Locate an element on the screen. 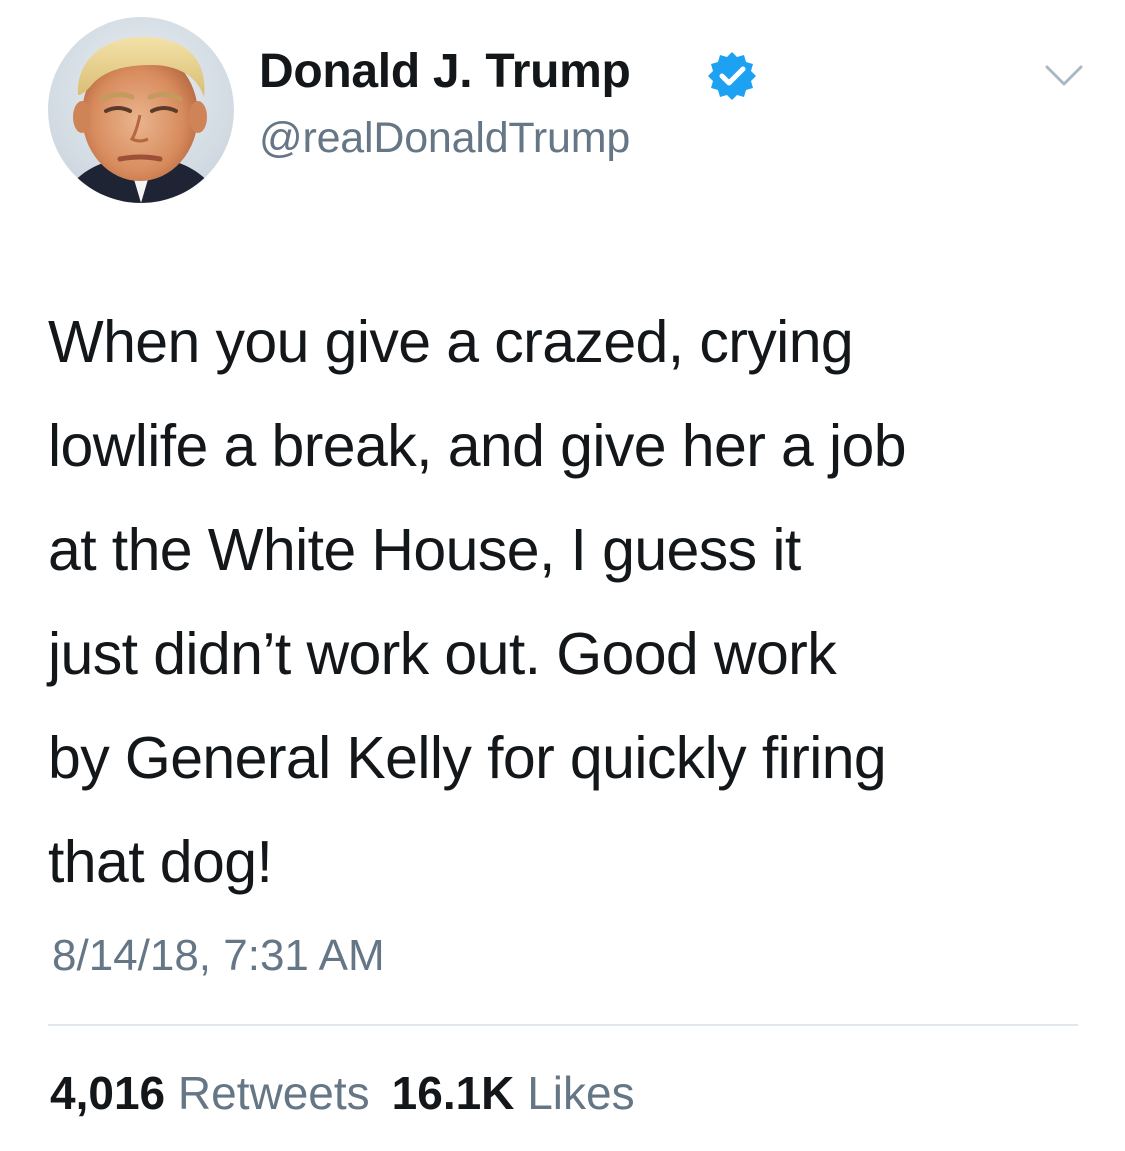 Image resolution: width=1125 pixels, height=1151 pixels. avatar is located at coordinates (141, 110).